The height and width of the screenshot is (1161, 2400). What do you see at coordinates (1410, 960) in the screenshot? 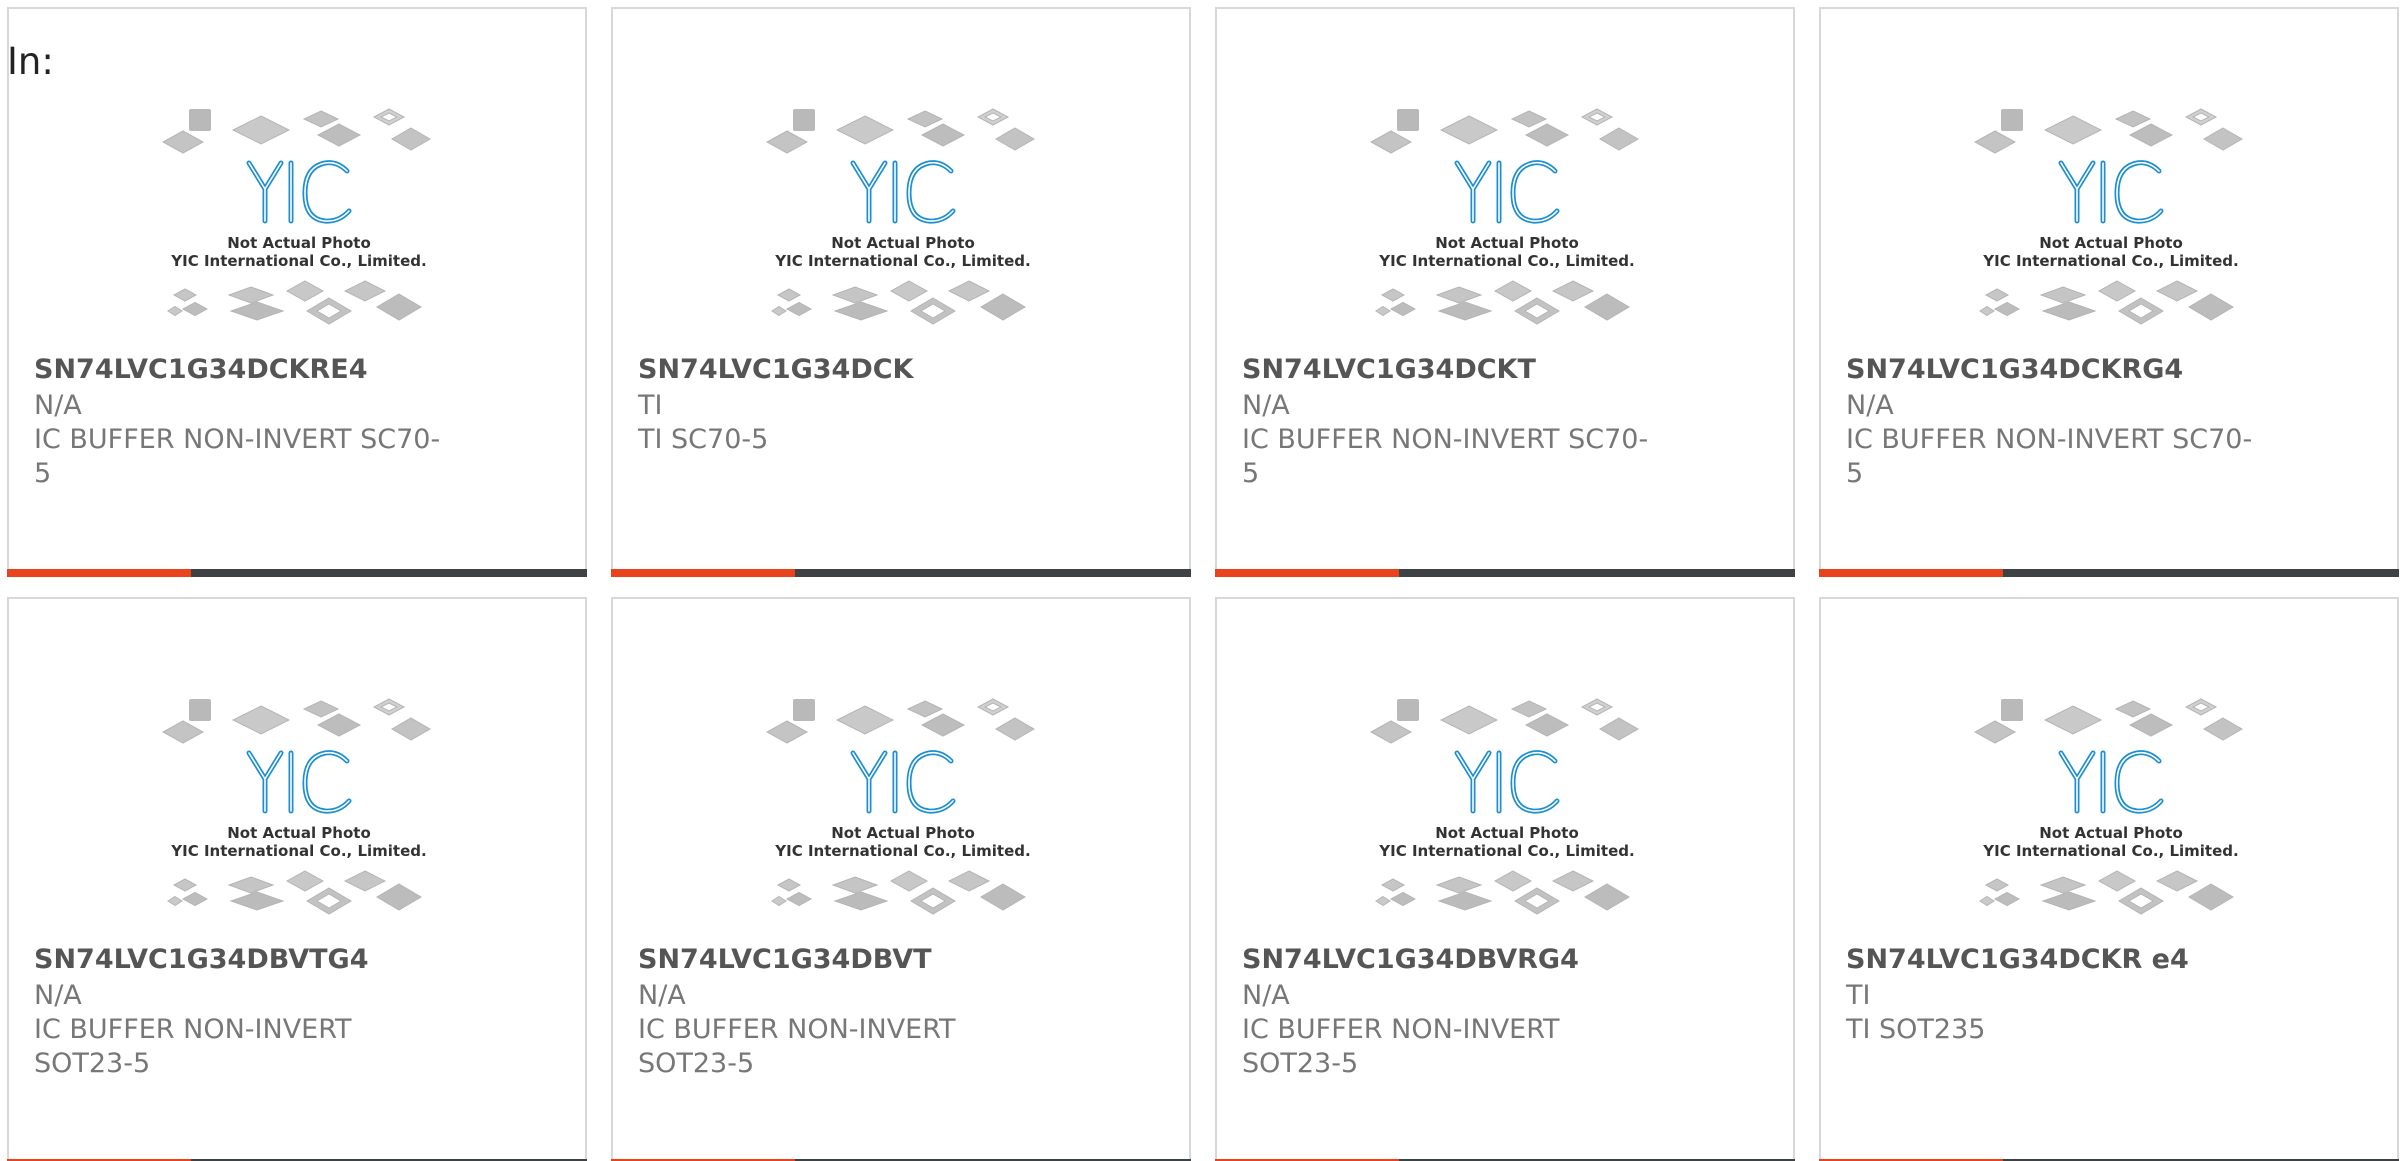
I see `part-number: SN74LVC1G34DBVRG4` at bounding box center [1410, 960].